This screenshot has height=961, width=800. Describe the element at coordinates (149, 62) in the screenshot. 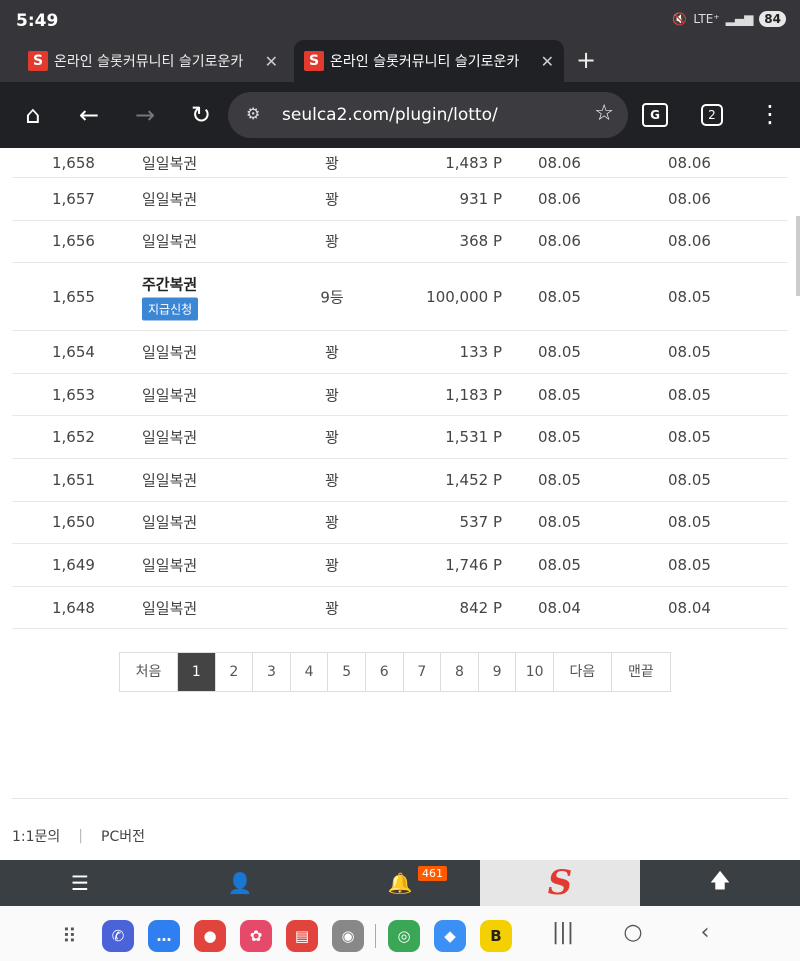

I see `tab-title: 온라인 슬롯커뮤니티 슬기로운카` at that location.